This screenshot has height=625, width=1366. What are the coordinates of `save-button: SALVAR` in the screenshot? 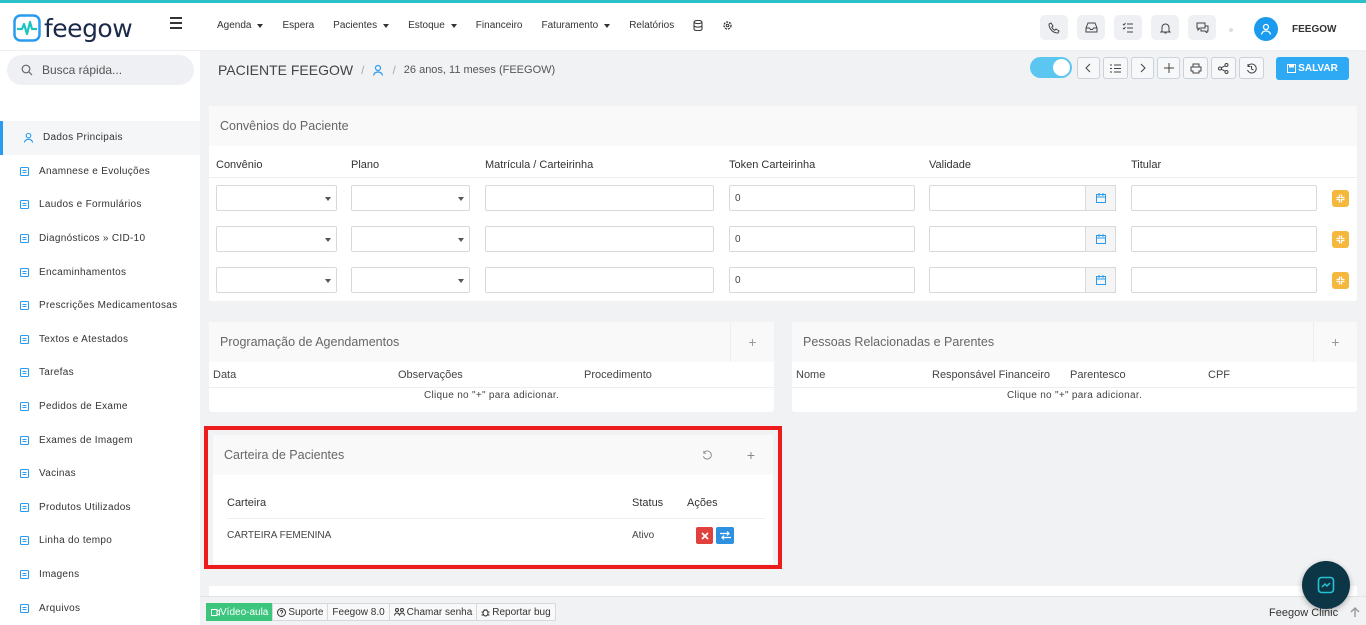 It's located at (1312, 68).